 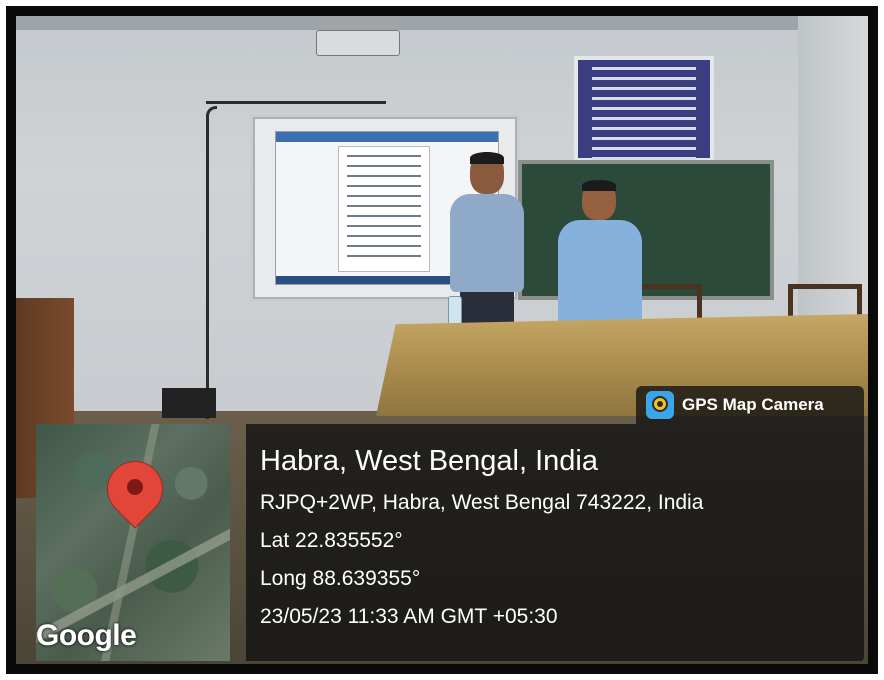 I want to click on longitude: Long 88.639355°, so click(x=340, y=578).